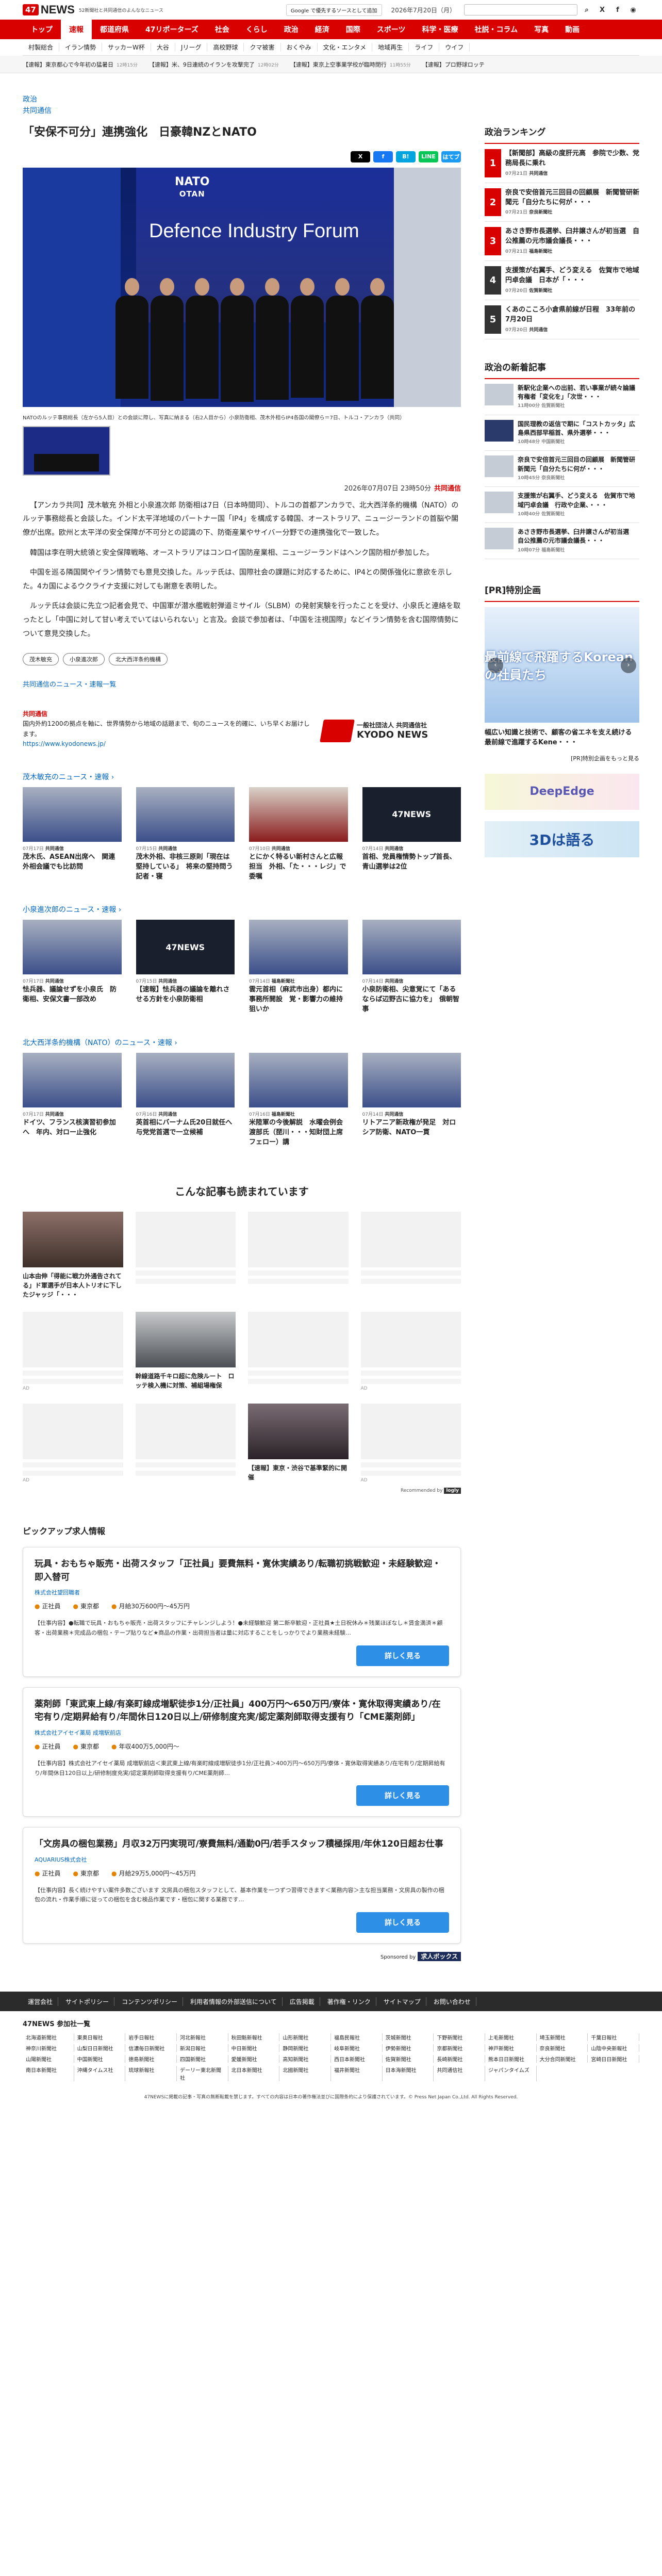  I want to click on member-paper-link: 沖縄タイムス社, so click(100, 2074).